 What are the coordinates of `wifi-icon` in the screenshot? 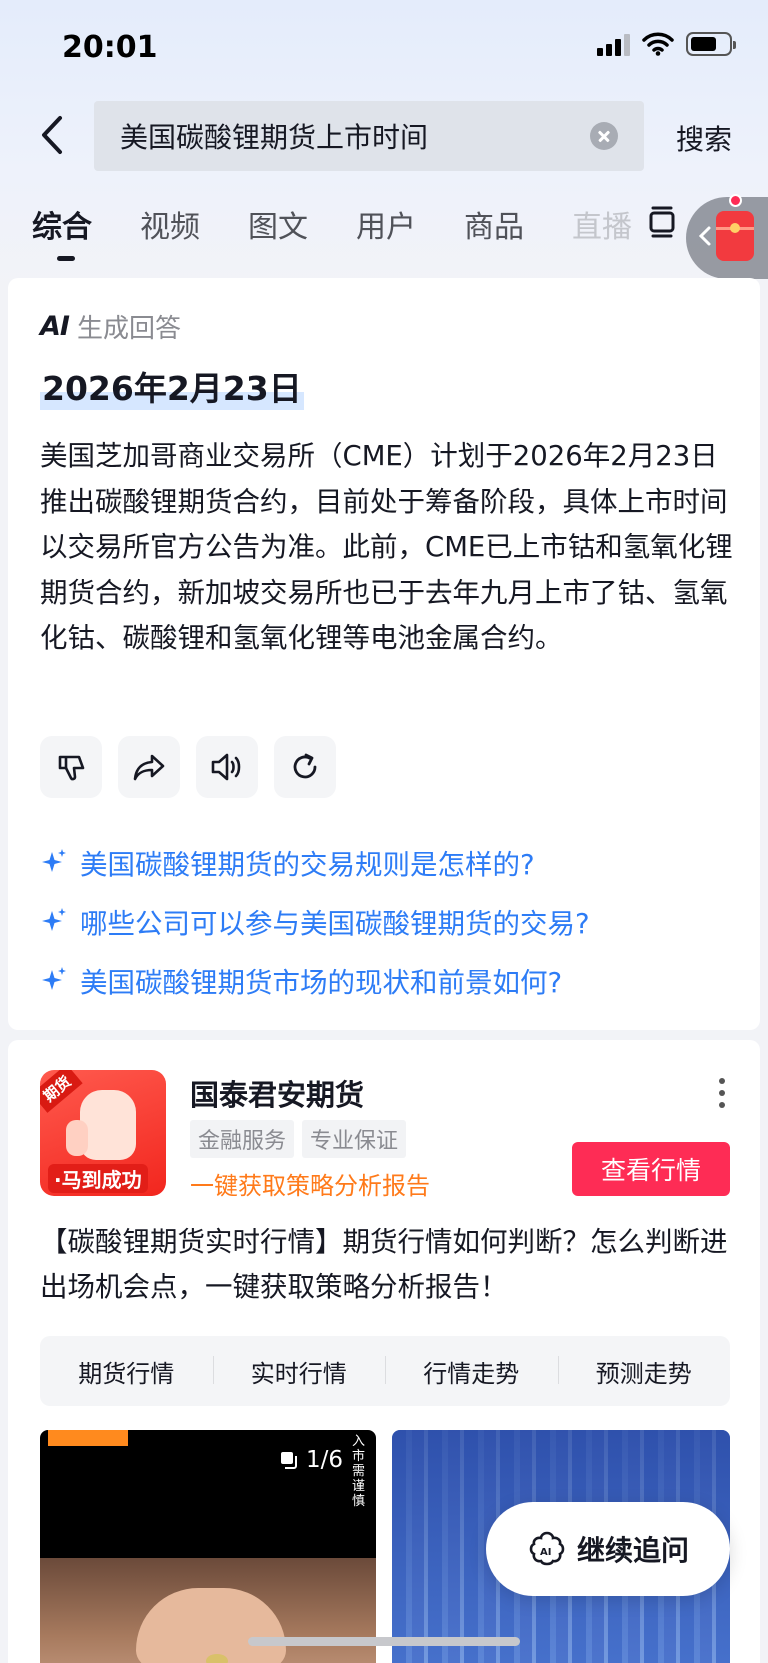 It's located at (658, 44).